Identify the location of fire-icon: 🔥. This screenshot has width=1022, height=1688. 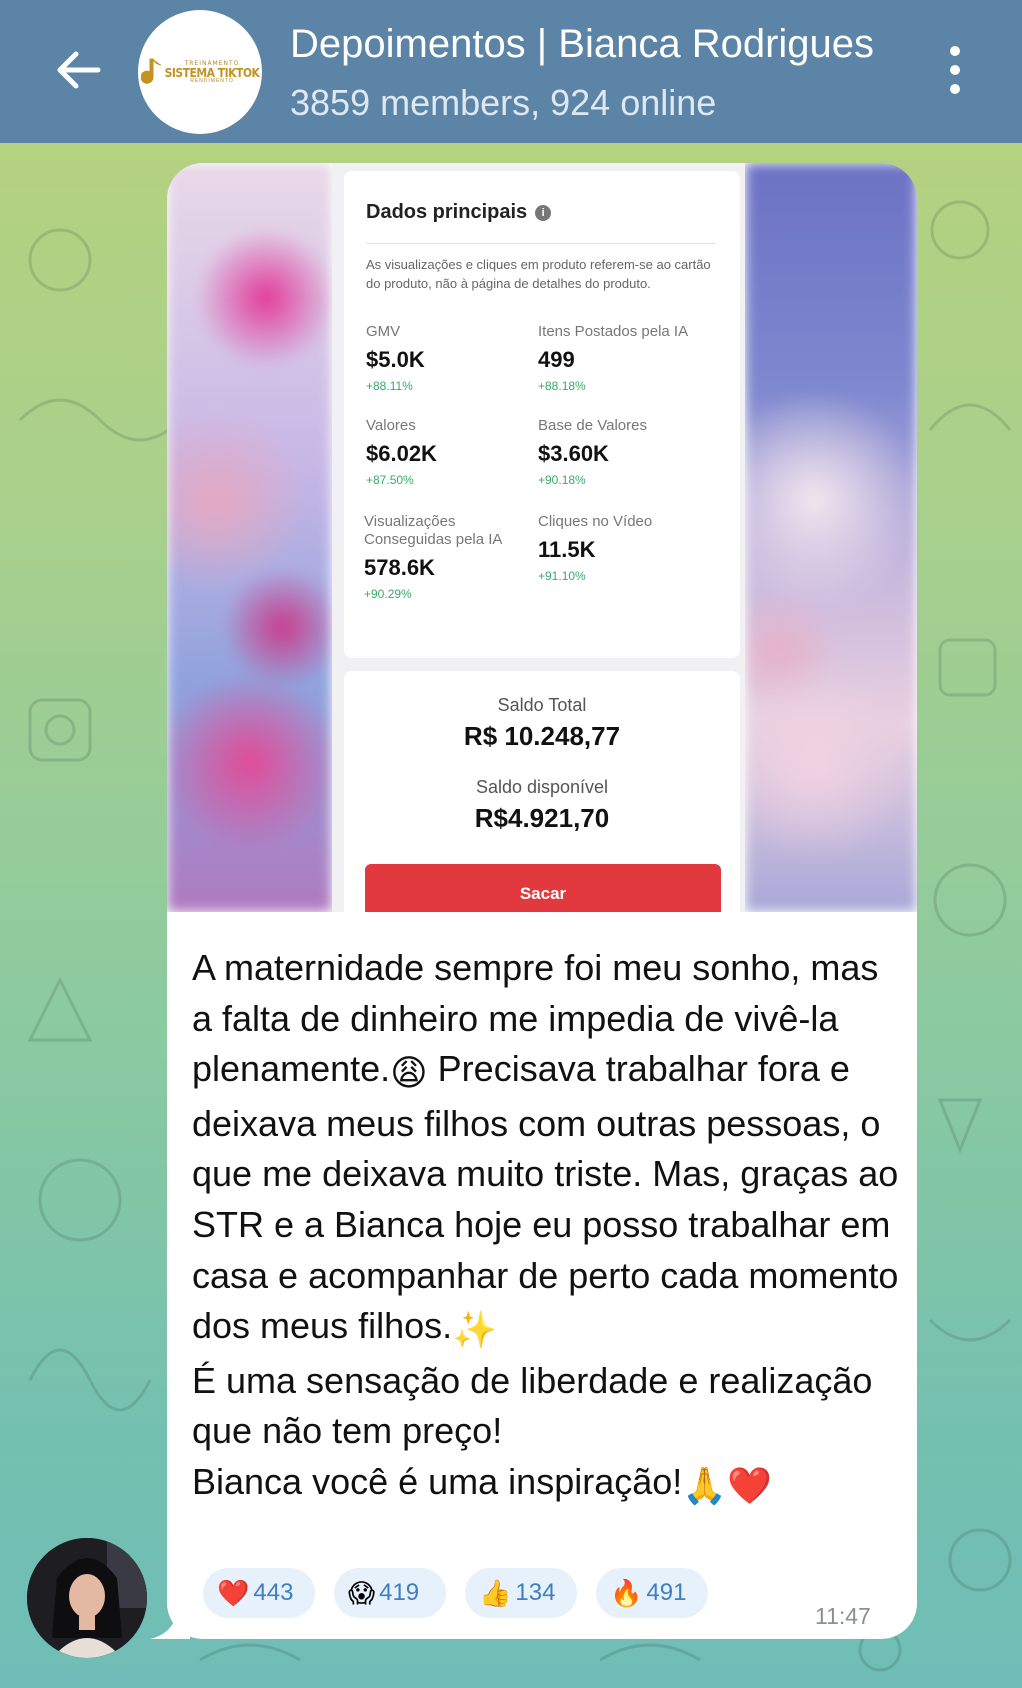
(626, 1592).